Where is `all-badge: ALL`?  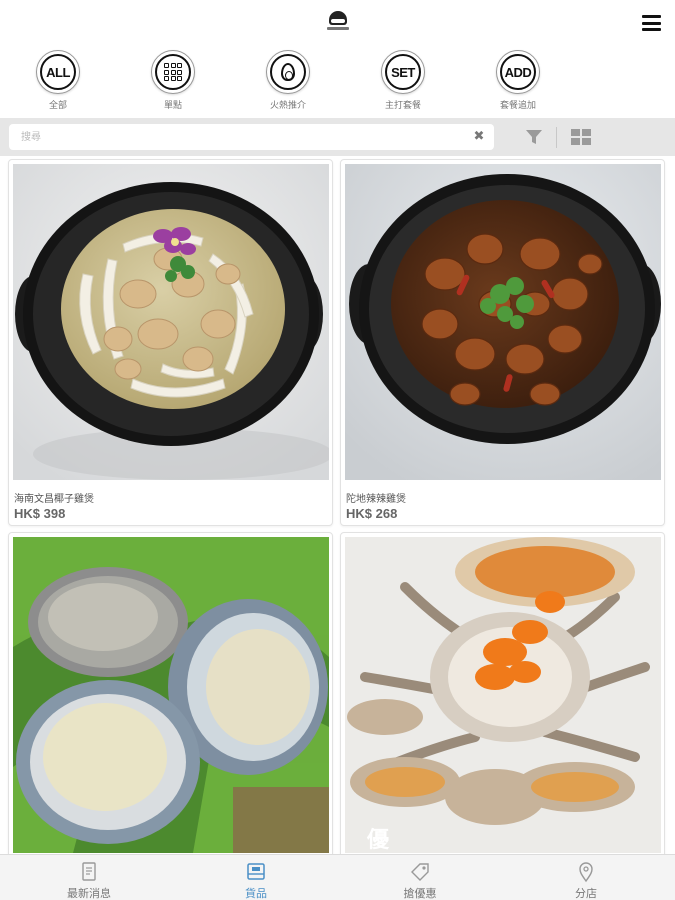 all-badge: ALL is located at coordinates (58, 72).